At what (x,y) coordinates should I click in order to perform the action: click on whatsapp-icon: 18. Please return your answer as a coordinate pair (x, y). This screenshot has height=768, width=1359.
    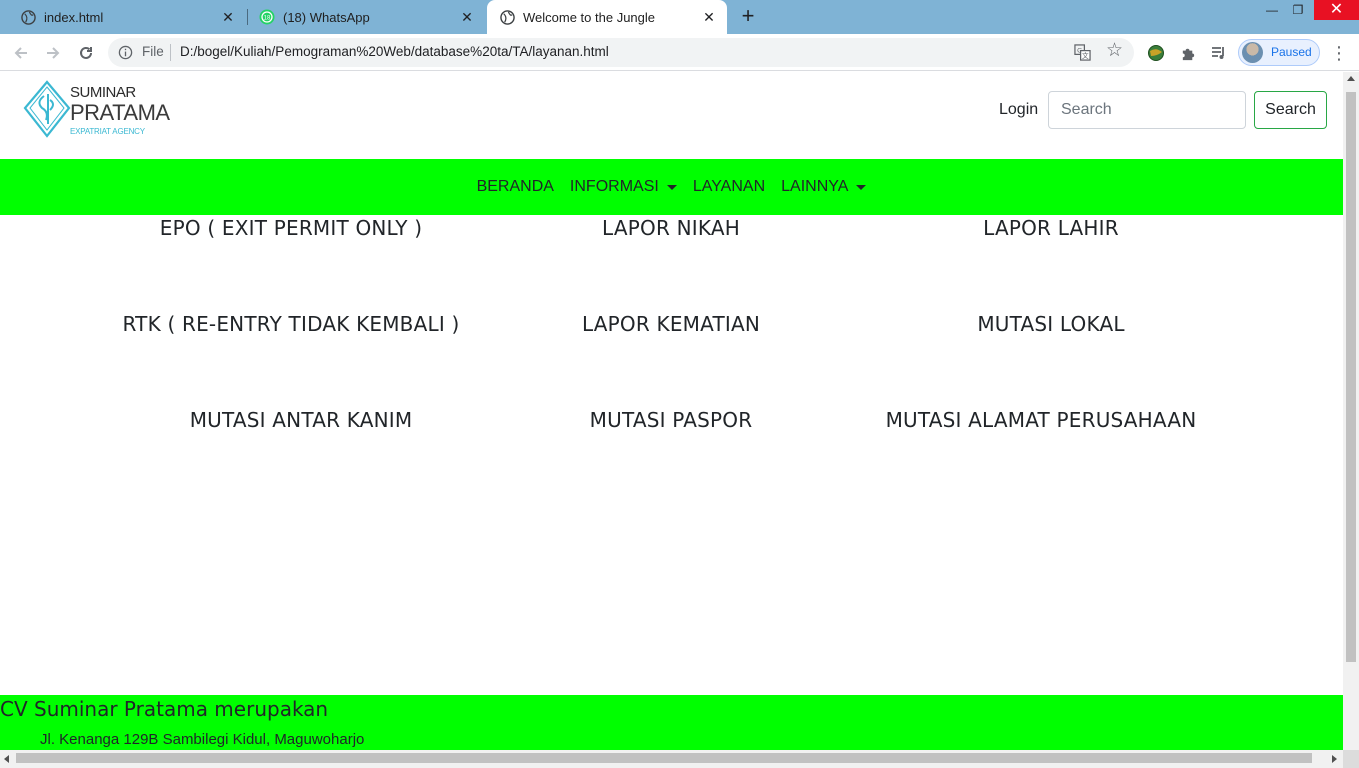
    Looking at the image, I should click on (267, 17).